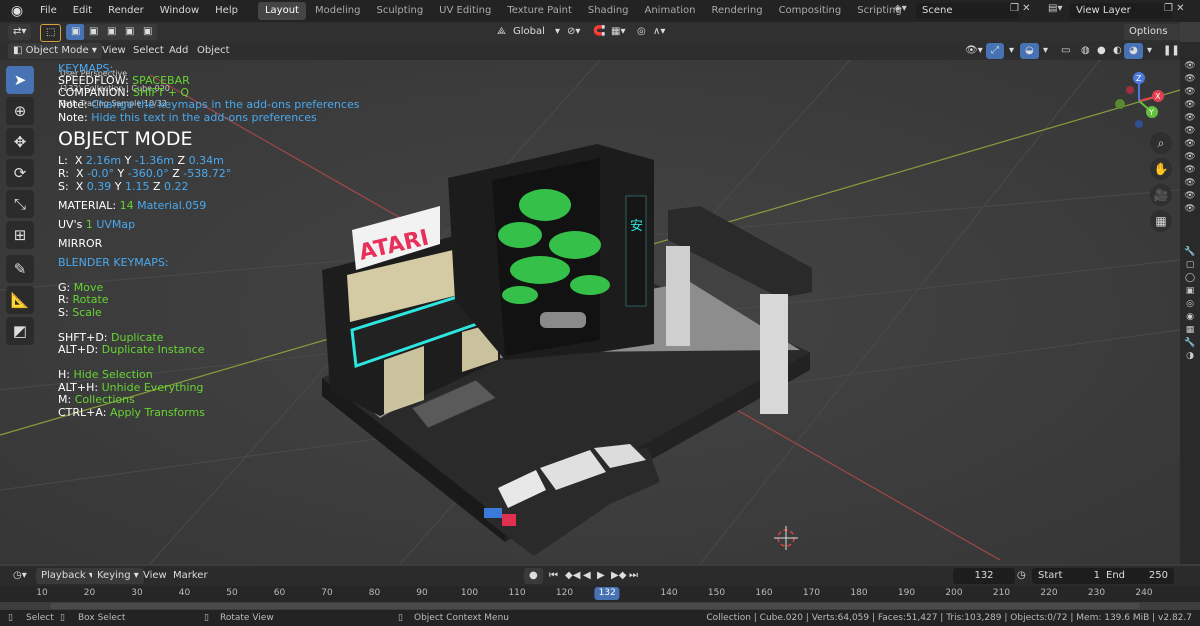 The width and height of the screenshot is (1200, 626). What do you see at coordinates (1174, 8) in the screenshot?
I see `new-view-layer-icon: ❐ ✕` at bounding box center [1174, 8].